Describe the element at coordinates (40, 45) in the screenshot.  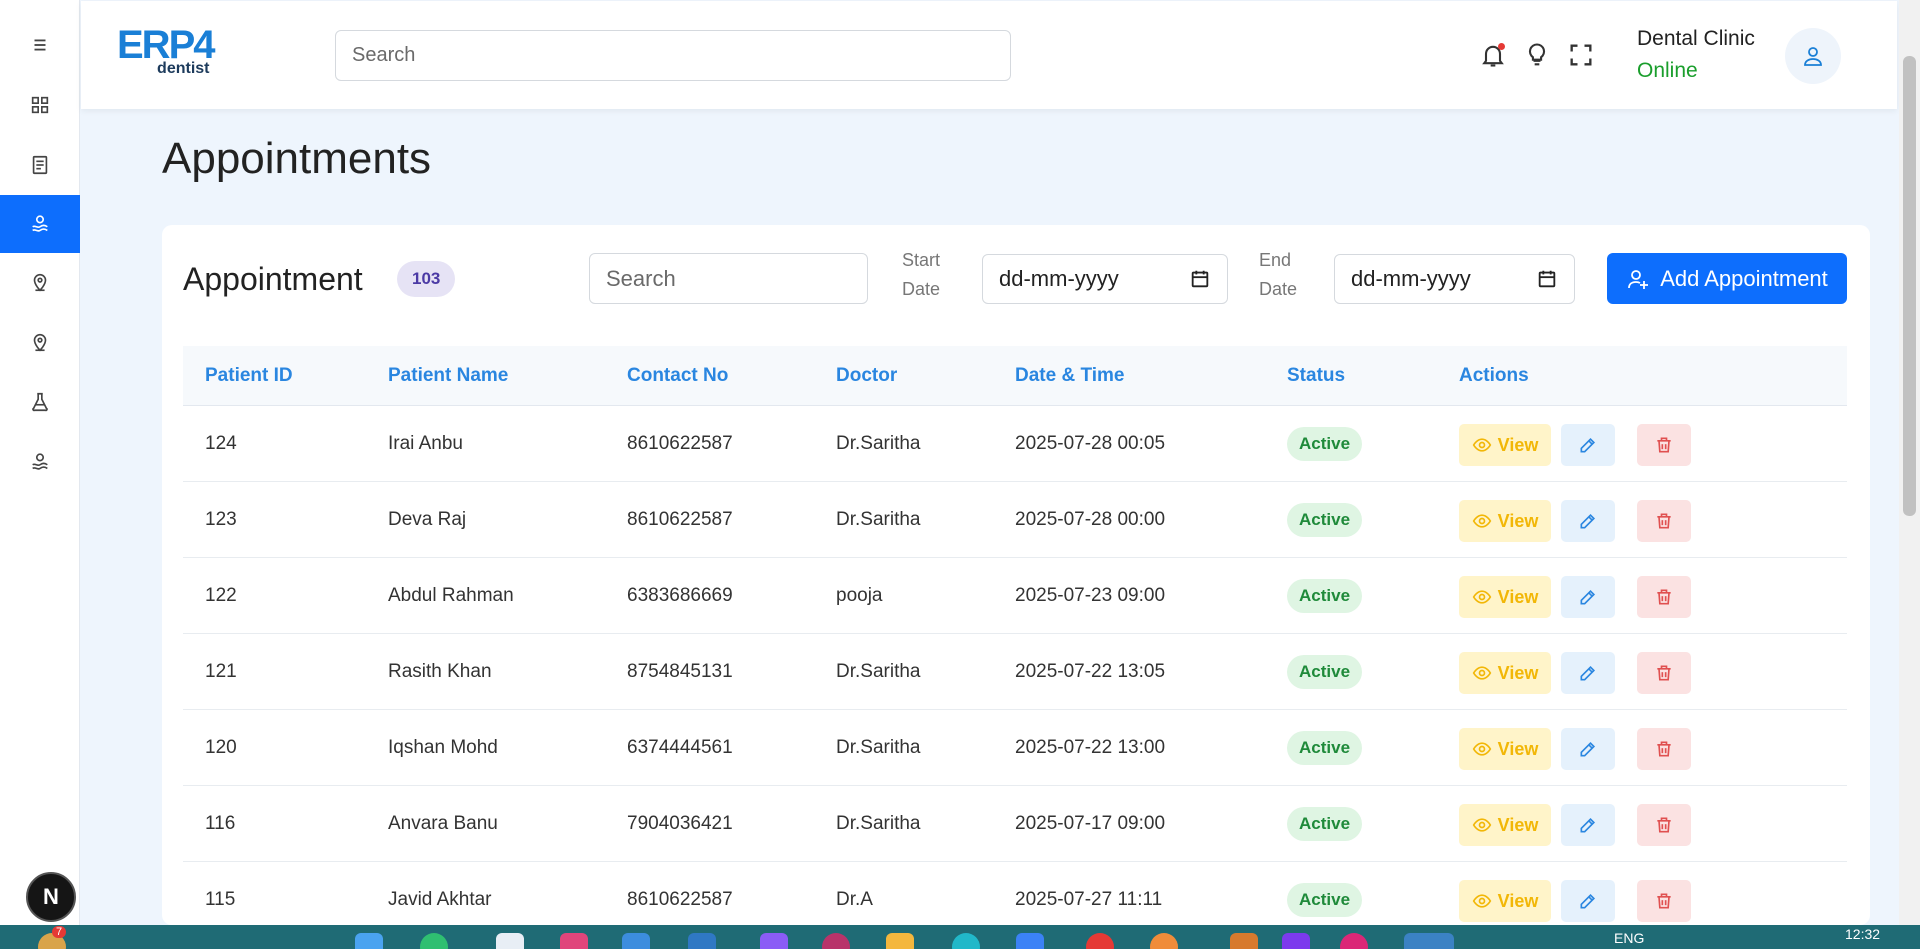
I see `menu-toggle-button` at that location.